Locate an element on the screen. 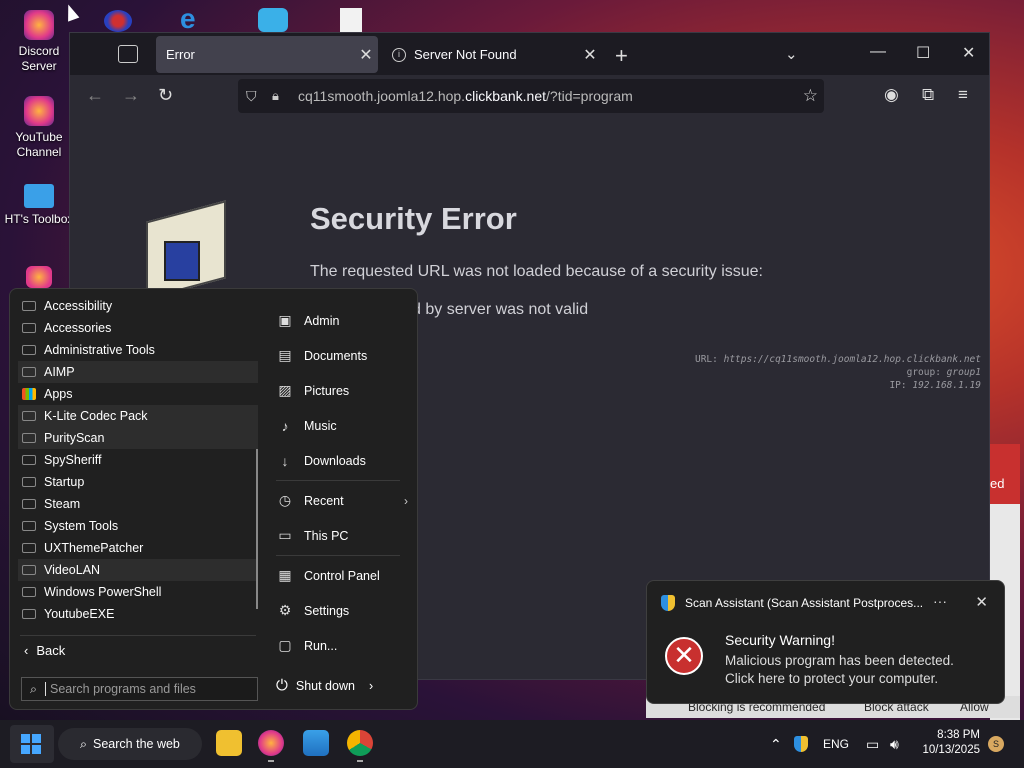 This screenshot has height=768, width=1024. toast-body-line: Click here to protect your computer. is located at coordinates (832, 678).